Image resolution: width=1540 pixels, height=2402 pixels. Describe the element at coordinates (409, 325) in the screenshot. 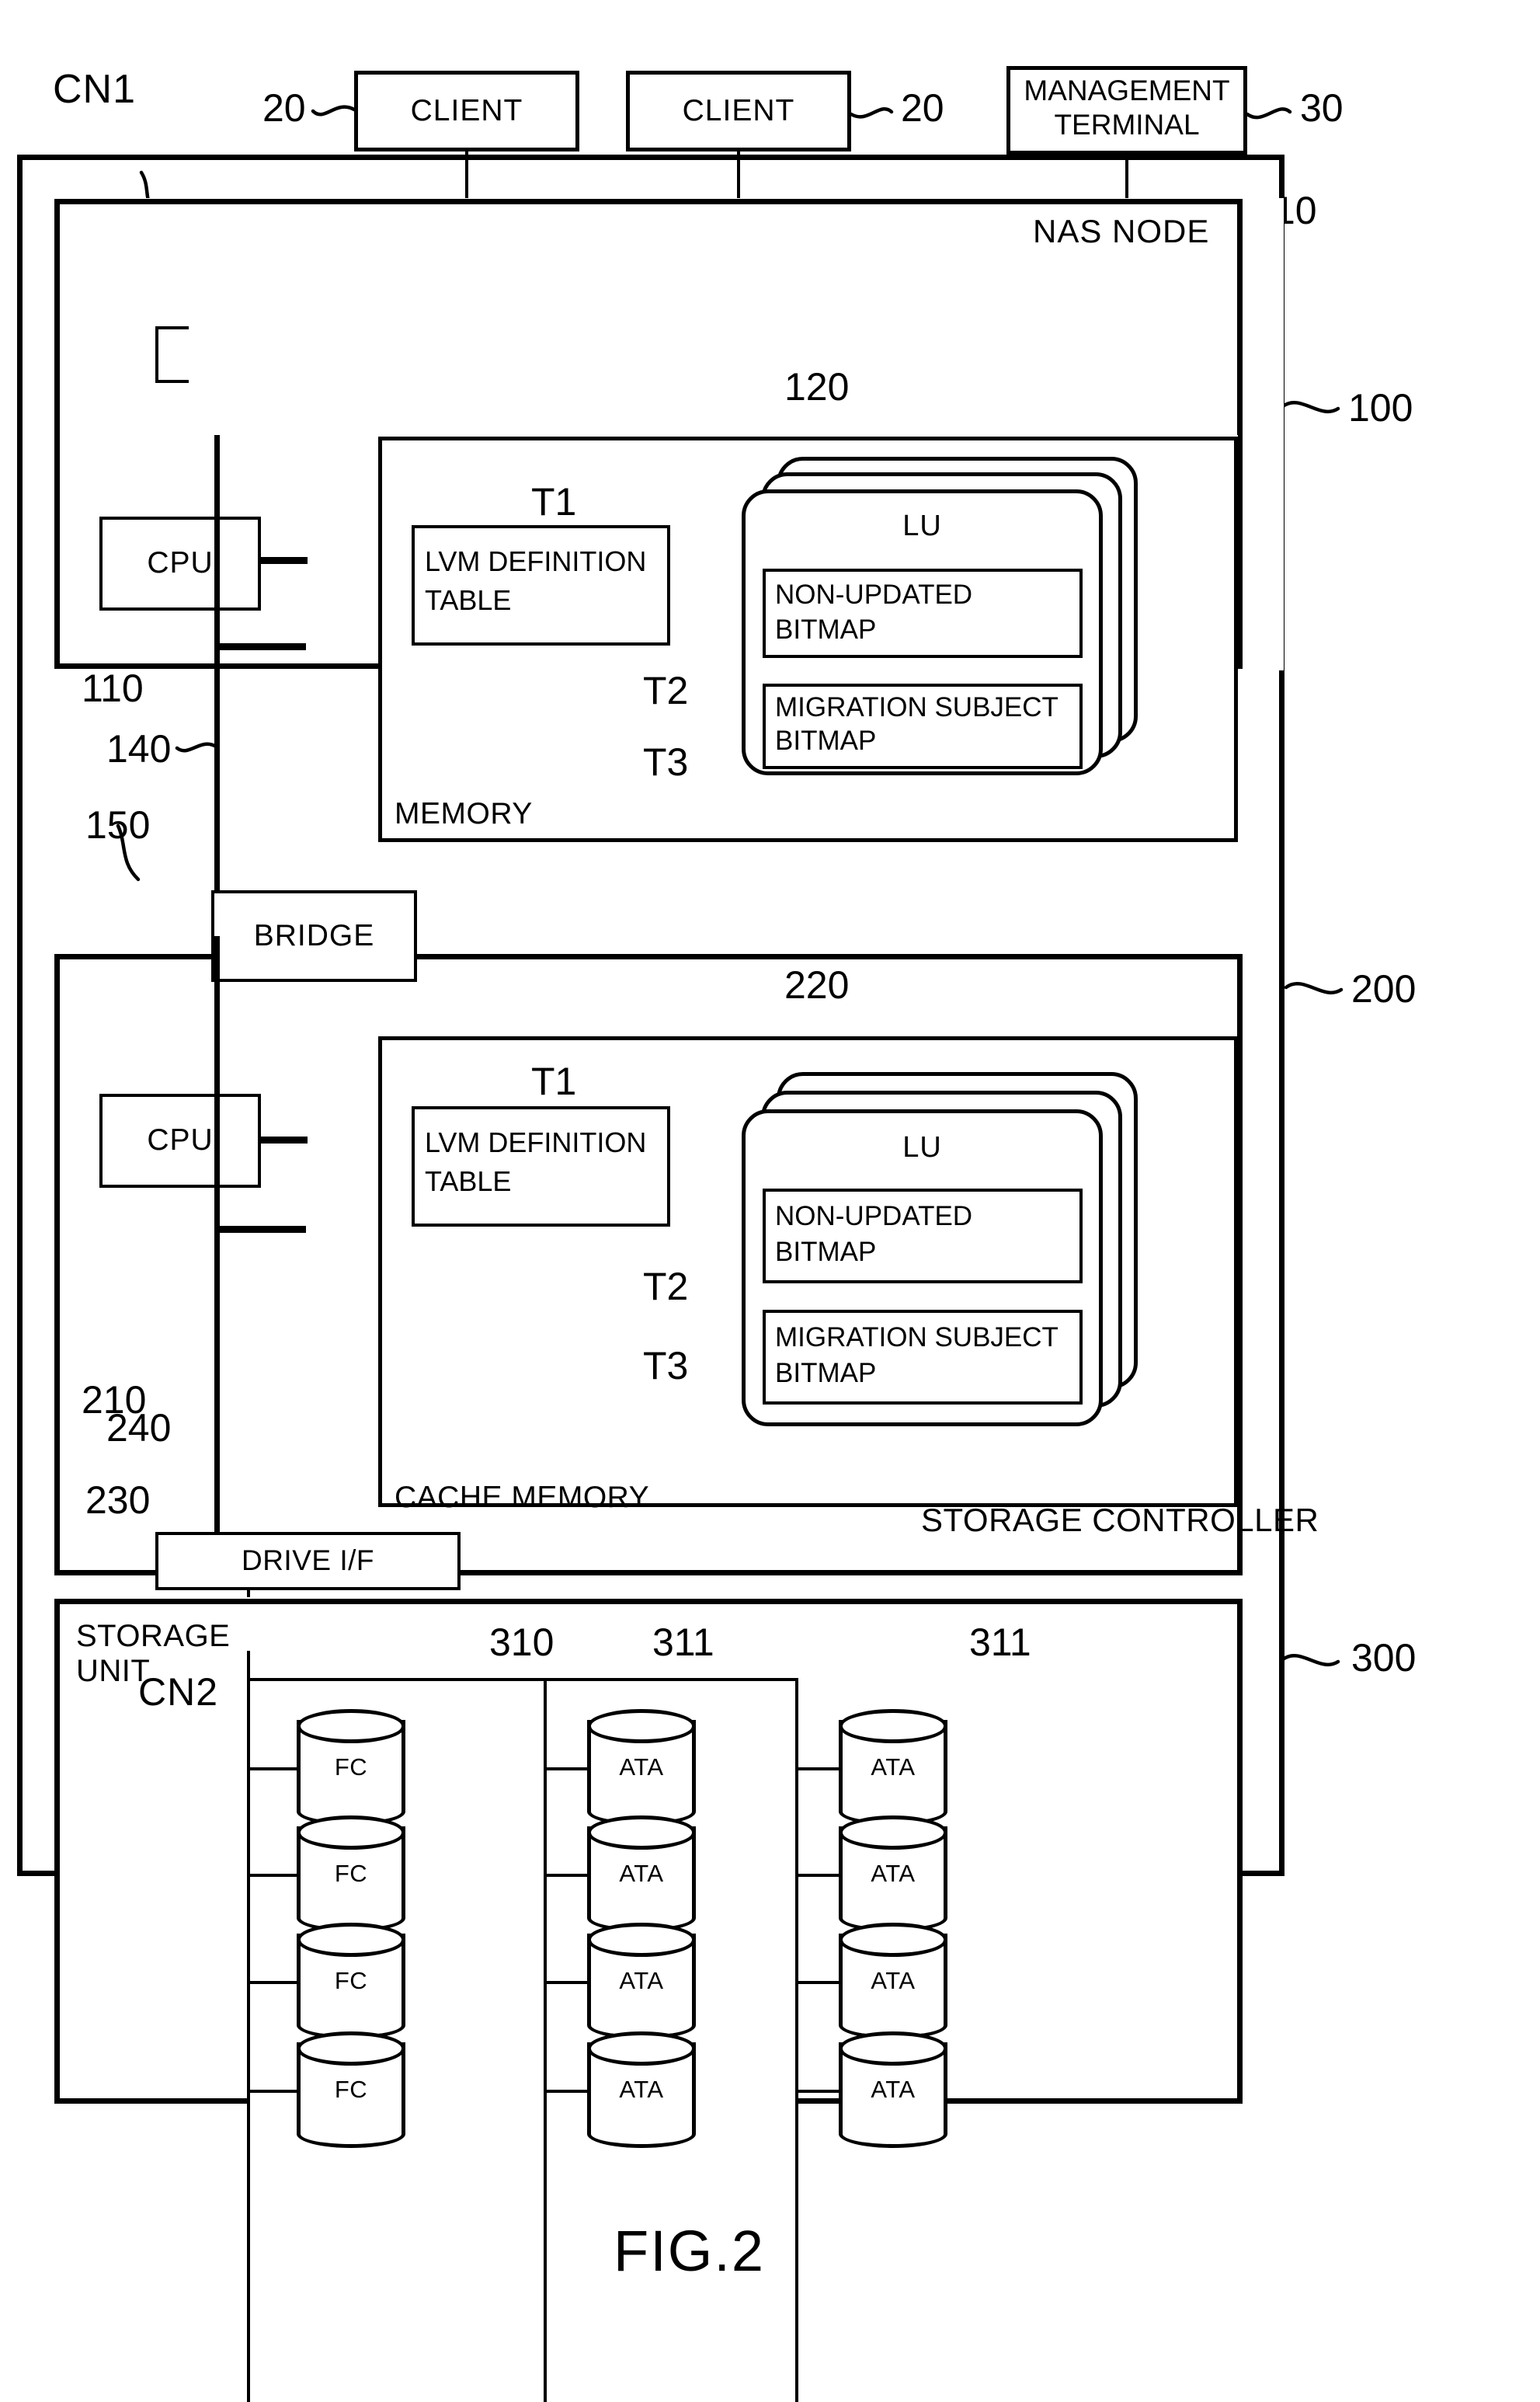

I see `memory-ghost8` at that location.